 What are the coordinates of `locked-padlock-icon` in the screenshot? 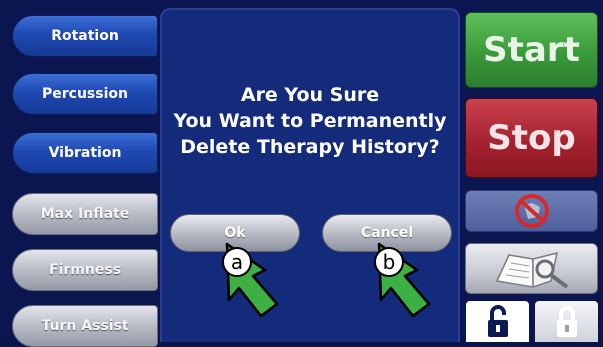 It's located at (566, 321).